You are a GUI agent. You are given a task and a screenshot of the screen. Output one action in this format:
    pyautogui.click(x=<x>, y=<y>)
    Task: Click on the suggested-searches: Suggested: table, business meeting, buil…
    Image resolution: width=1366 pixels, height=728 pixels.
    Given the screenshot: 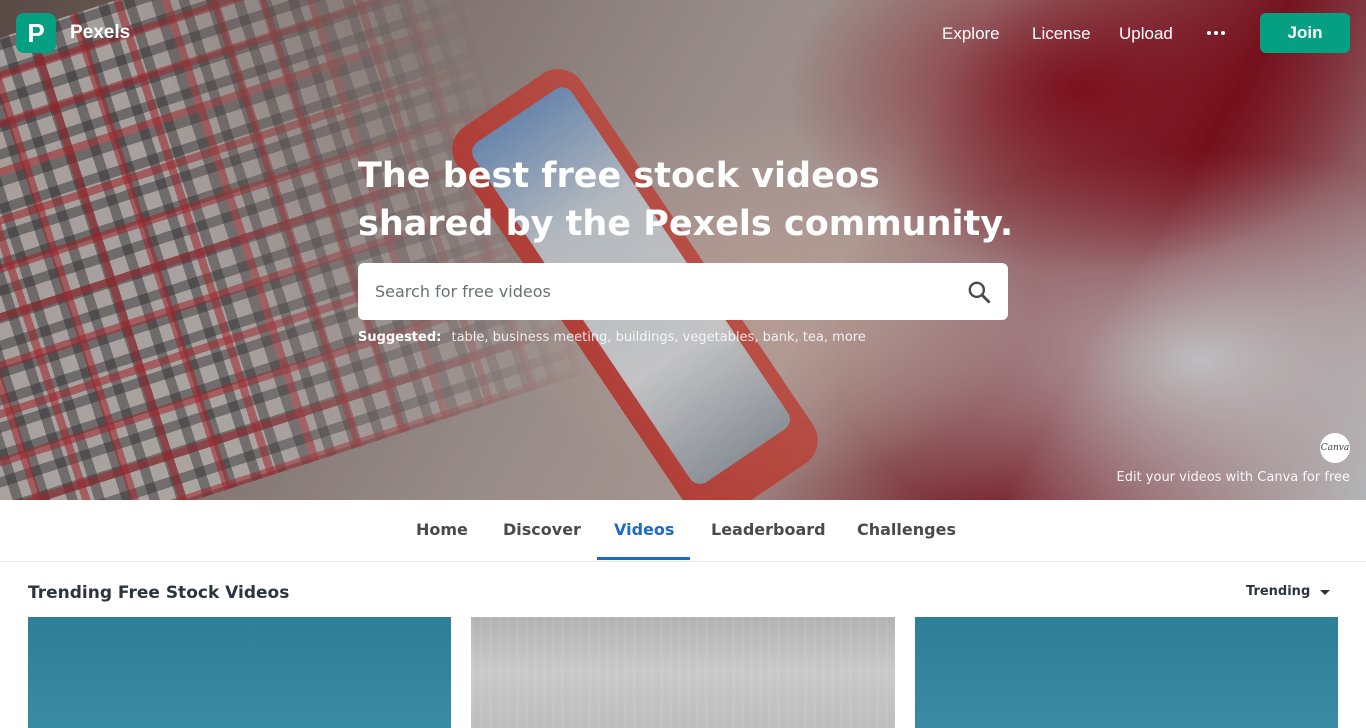 What is the action you would take?
    pyautogui.click(x=612, y=337)
    